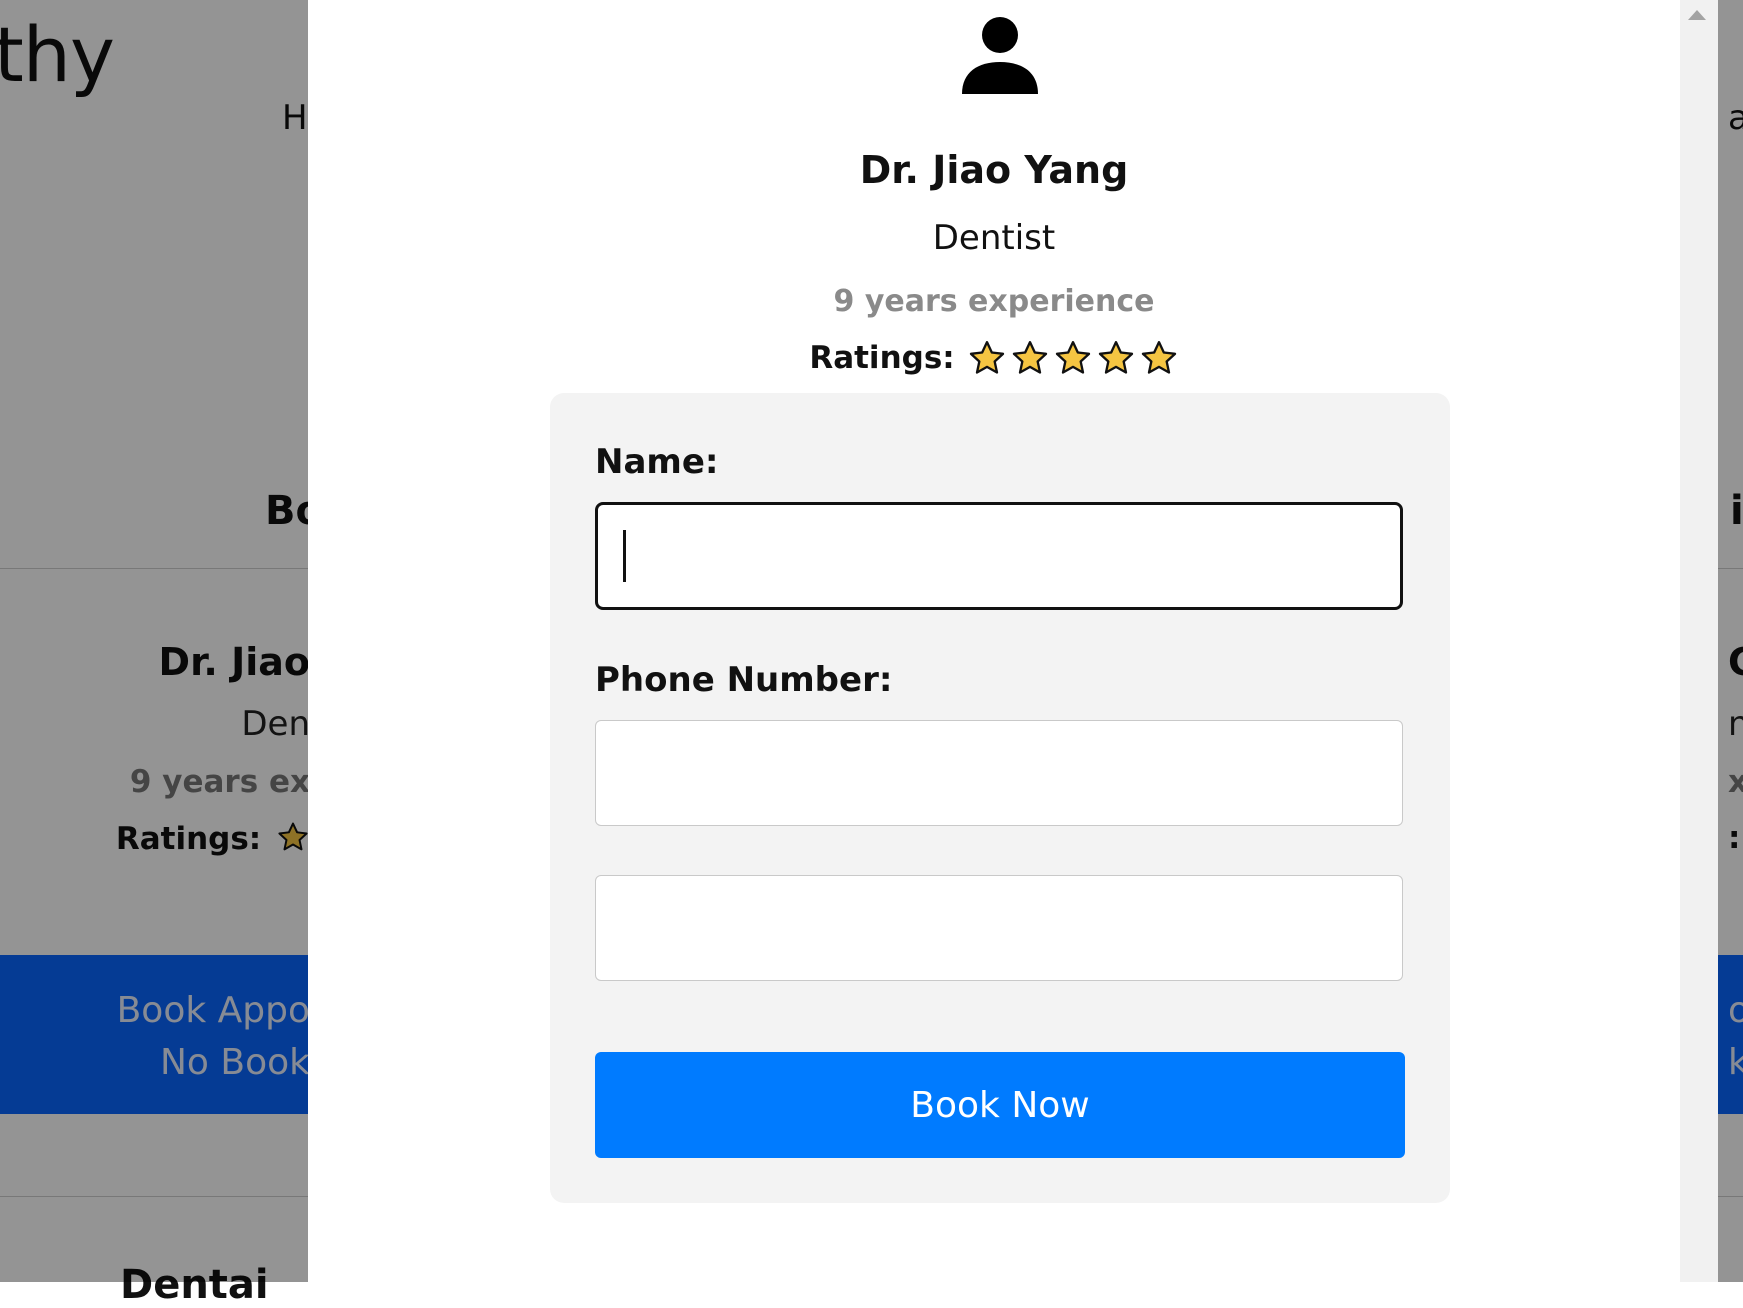 This screenshot has width=1743, height=1308. I want to click on rating-stars, so click(1073, 358).